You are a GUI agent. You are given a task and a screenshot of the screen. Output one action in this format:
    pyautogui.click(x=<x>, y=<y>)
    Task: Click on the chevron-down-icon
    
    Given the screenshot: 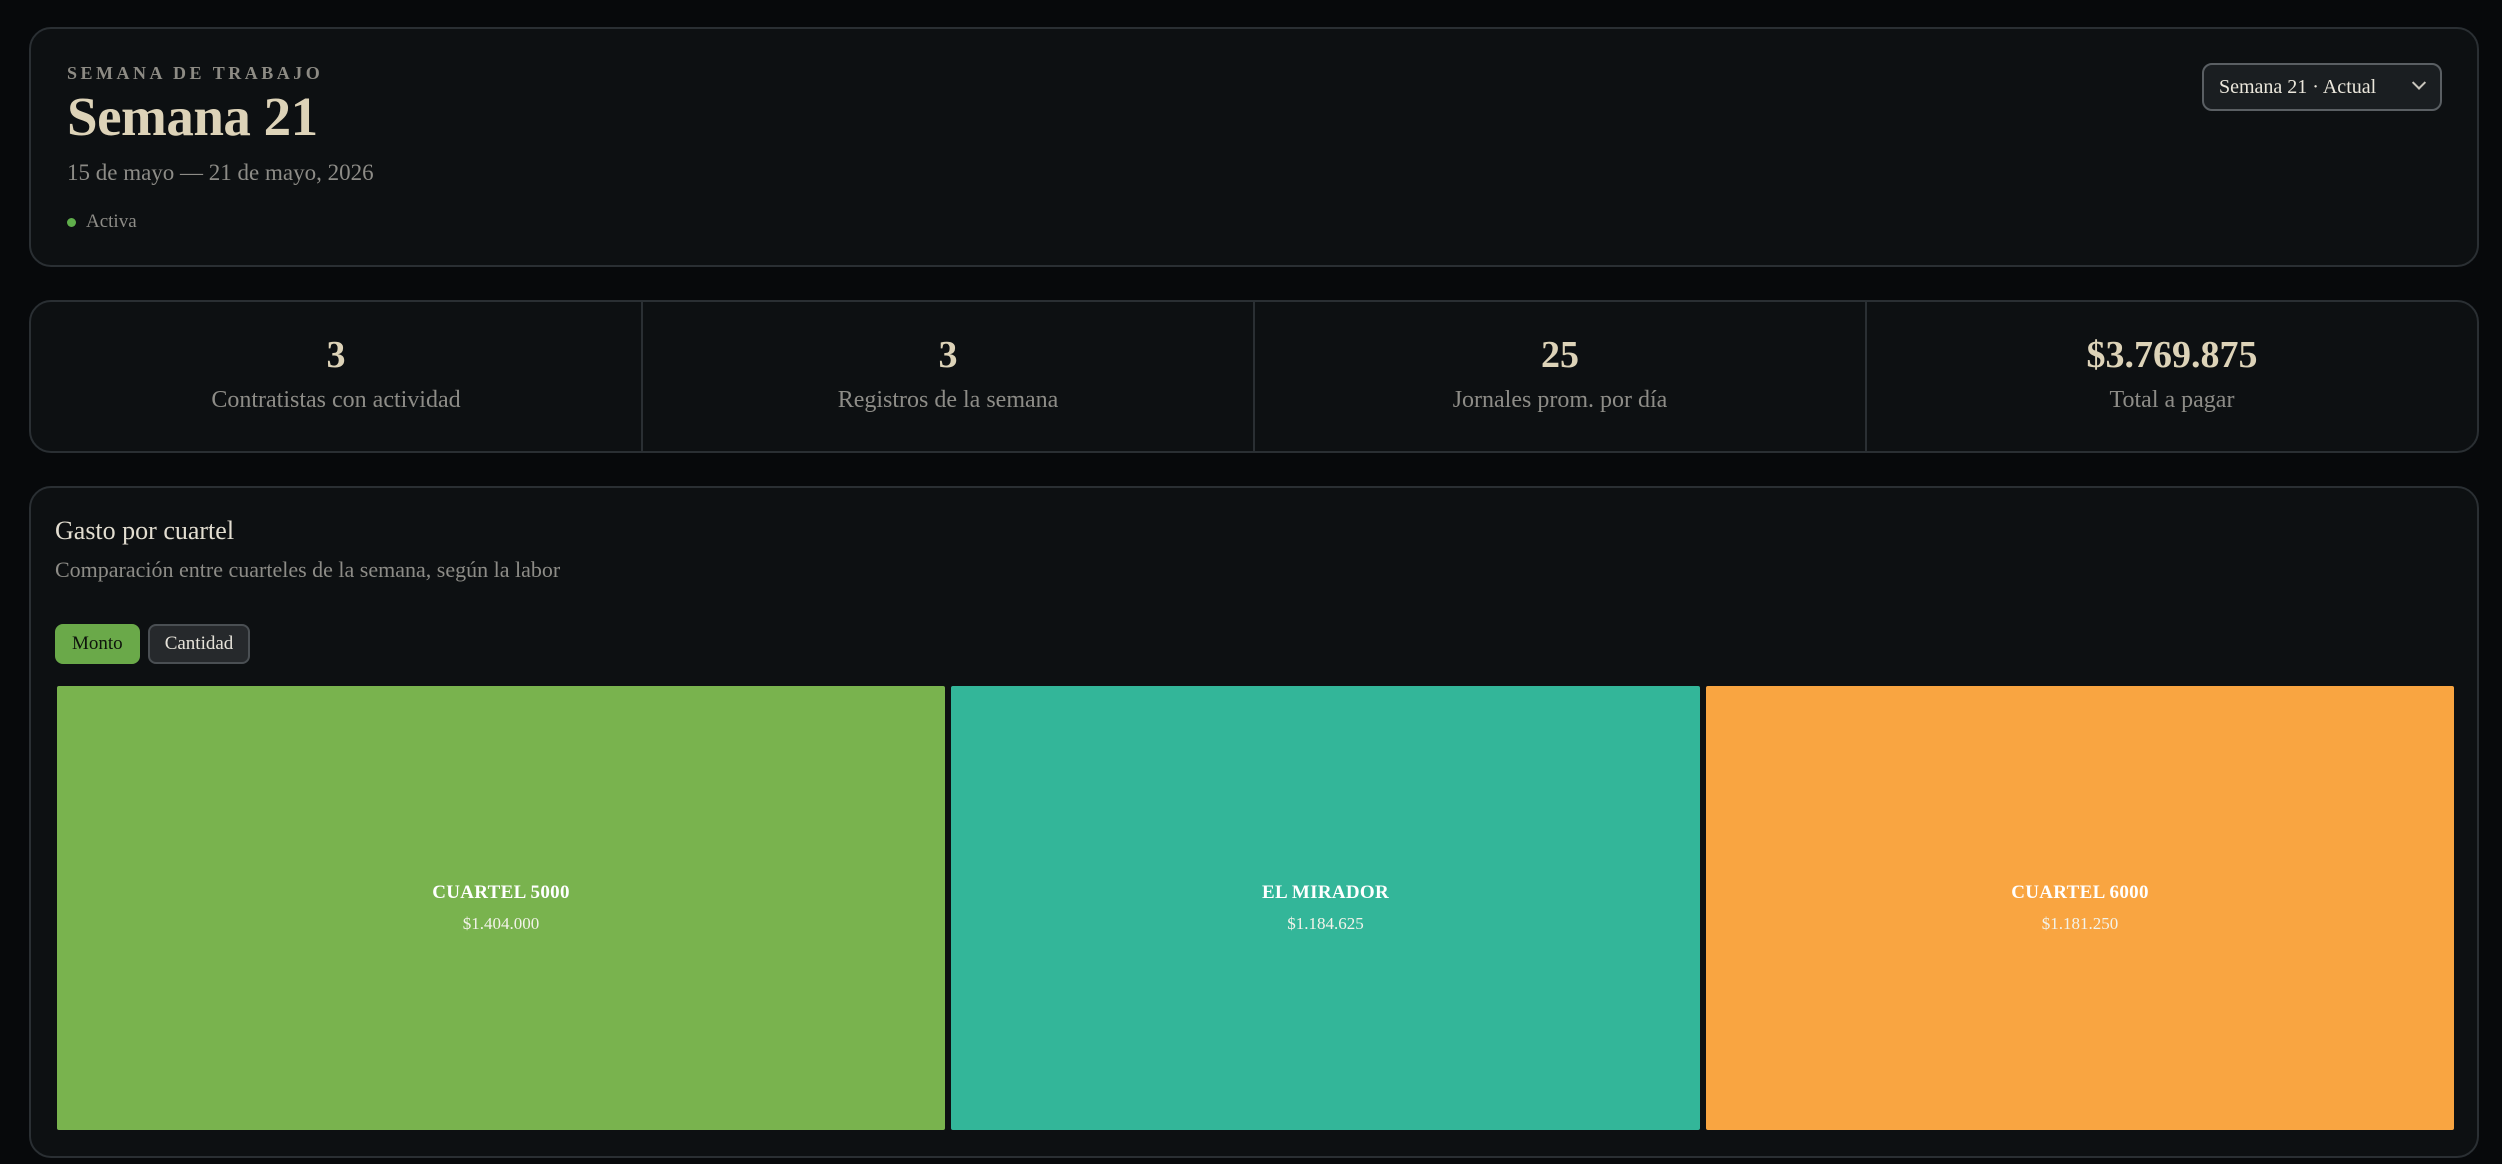 What is the action you would take?
    pyautogui.click(x=2419, y=82)
    